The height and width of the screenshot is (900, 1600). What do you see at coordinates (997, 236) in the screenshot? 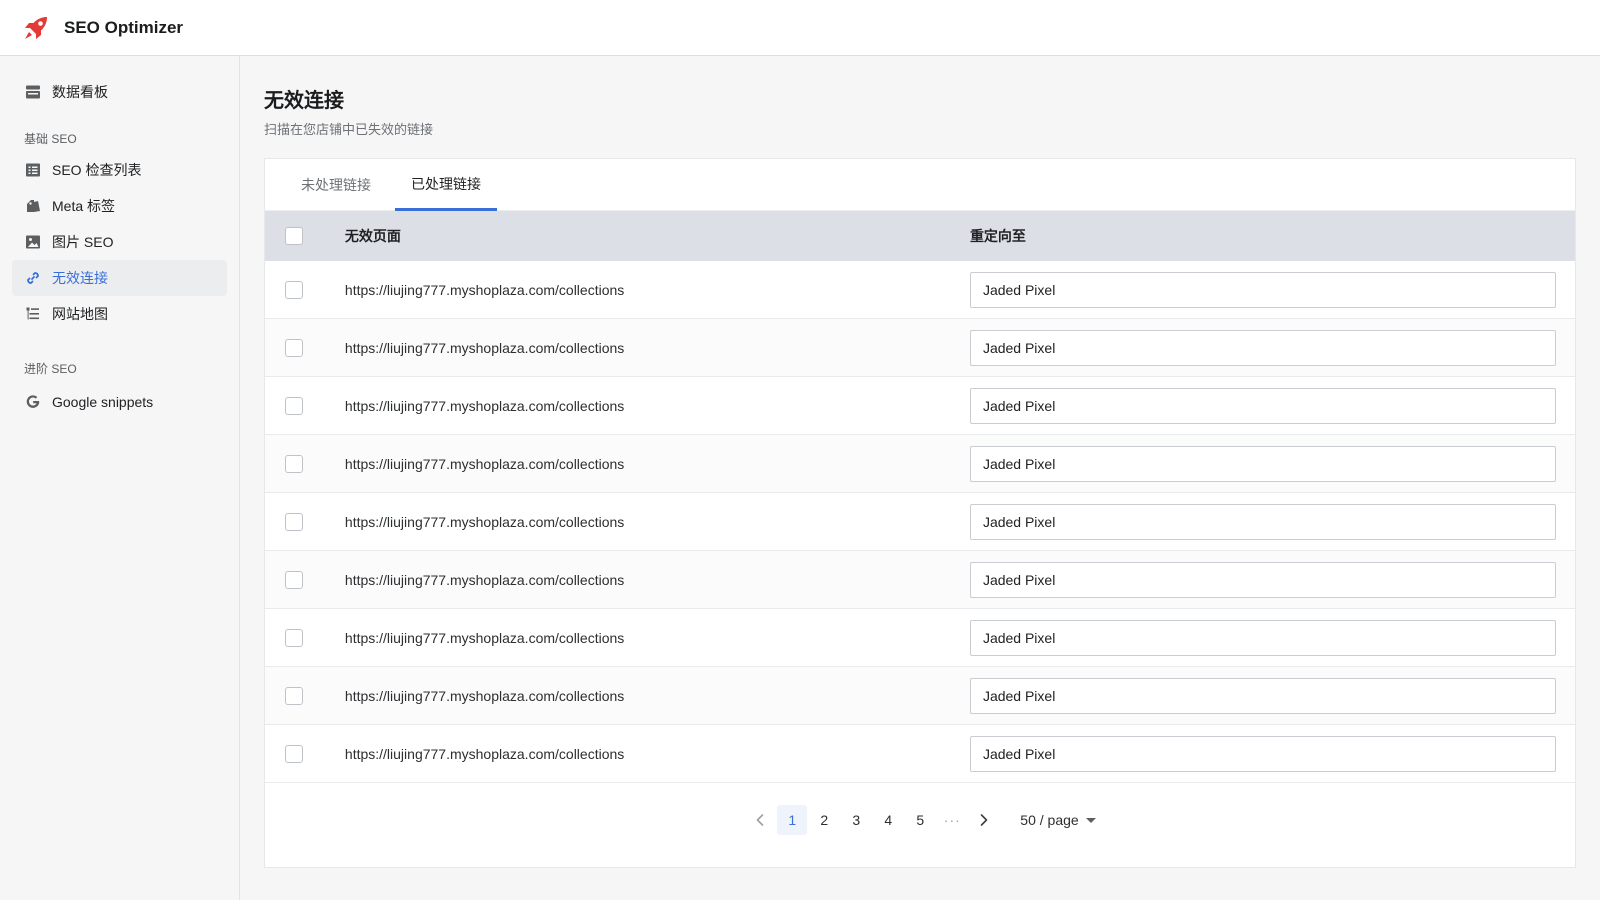
I see `column-header-redirect-to: 重定向至` at bounding box center [997, 236].